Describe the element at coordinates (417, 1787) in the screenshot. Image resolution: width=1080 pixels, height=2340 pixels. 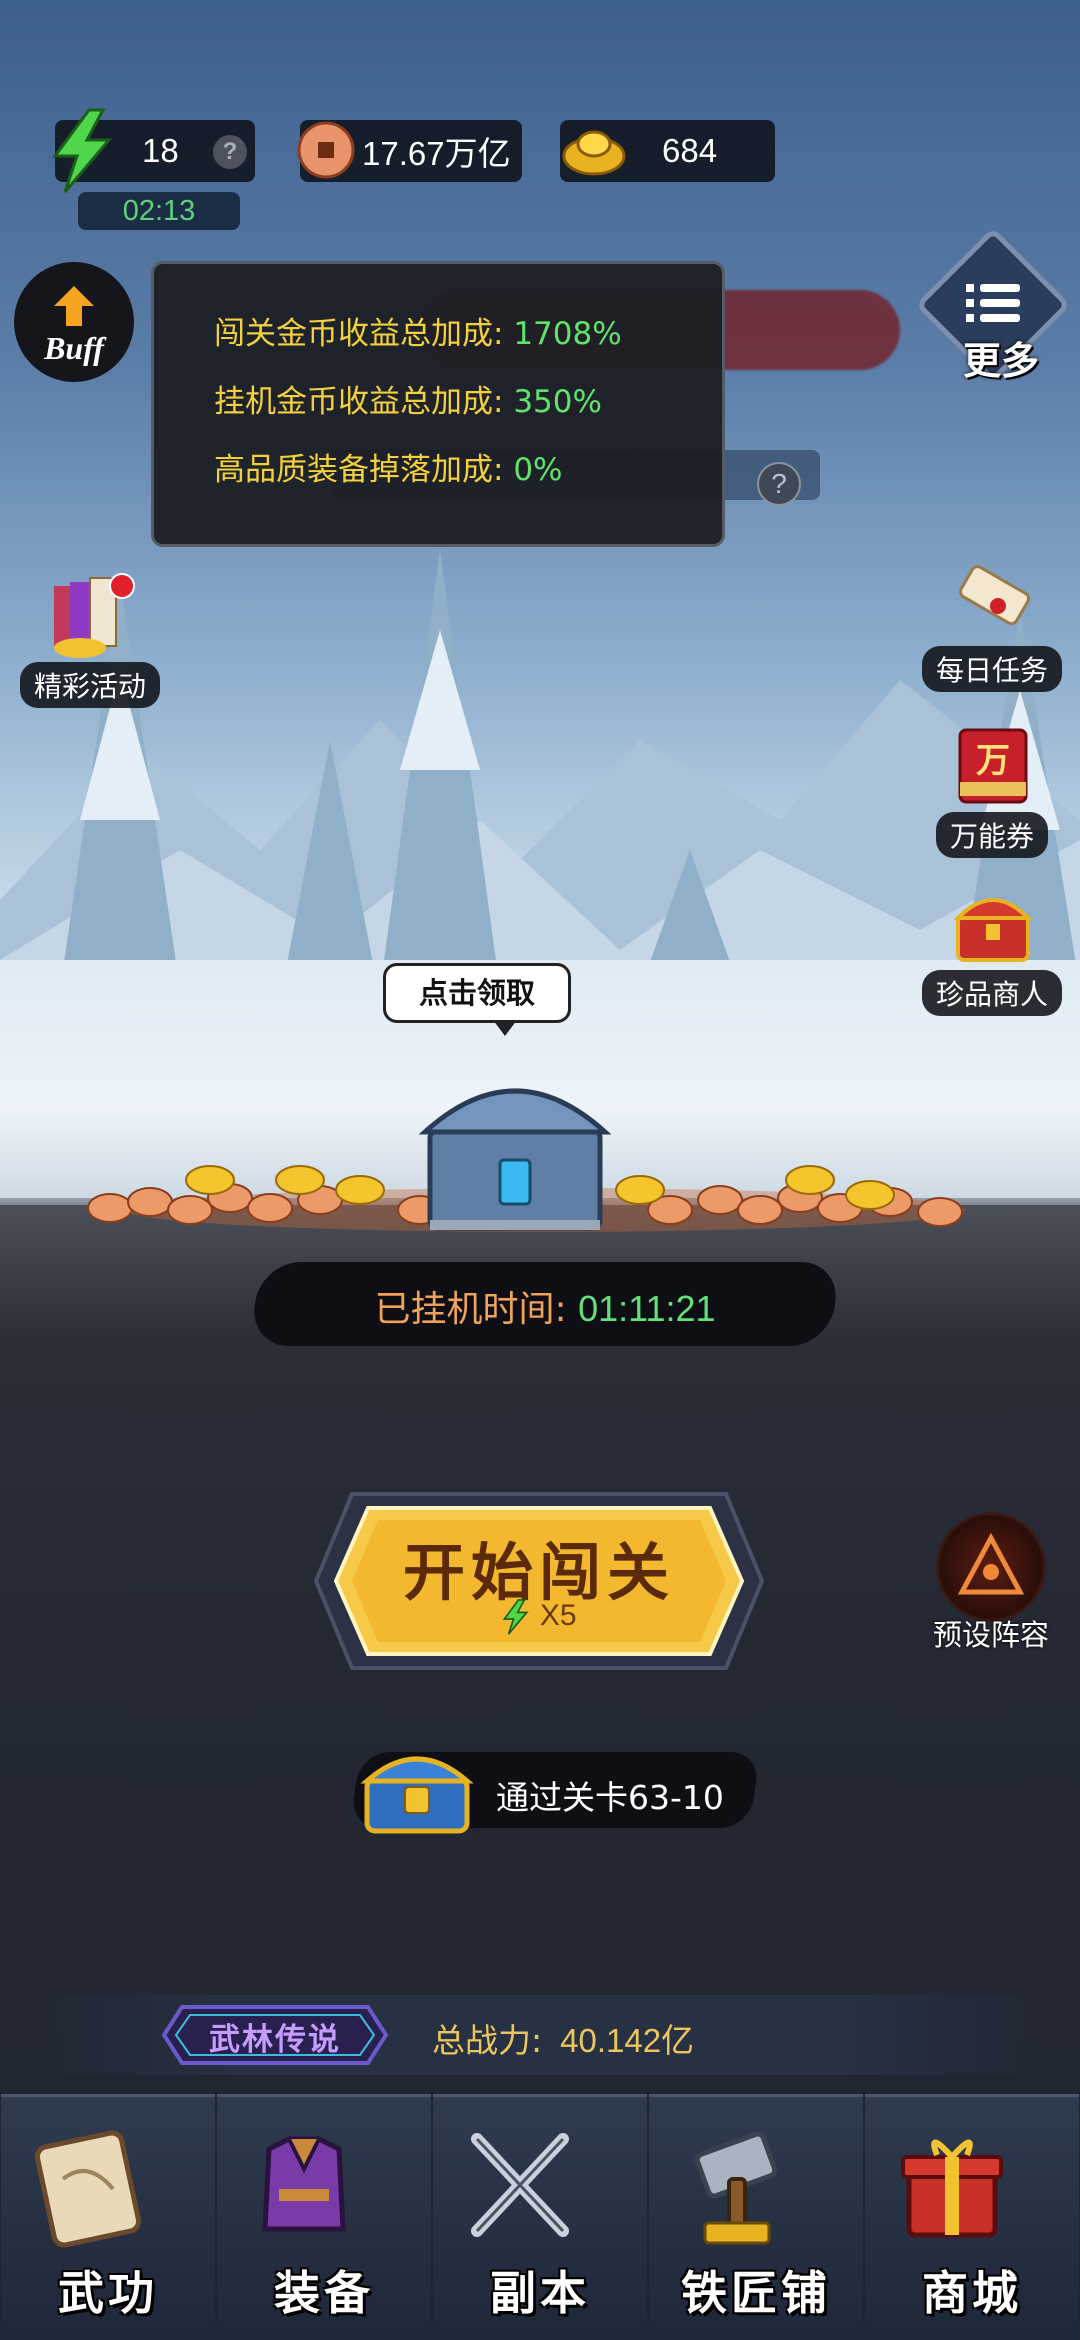
I see `reward-chest-icon` at that location.